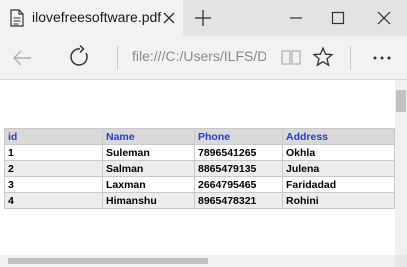 The width and height of the screenshot is (407, 267). I want to click on more-icon, so click(382, 58).